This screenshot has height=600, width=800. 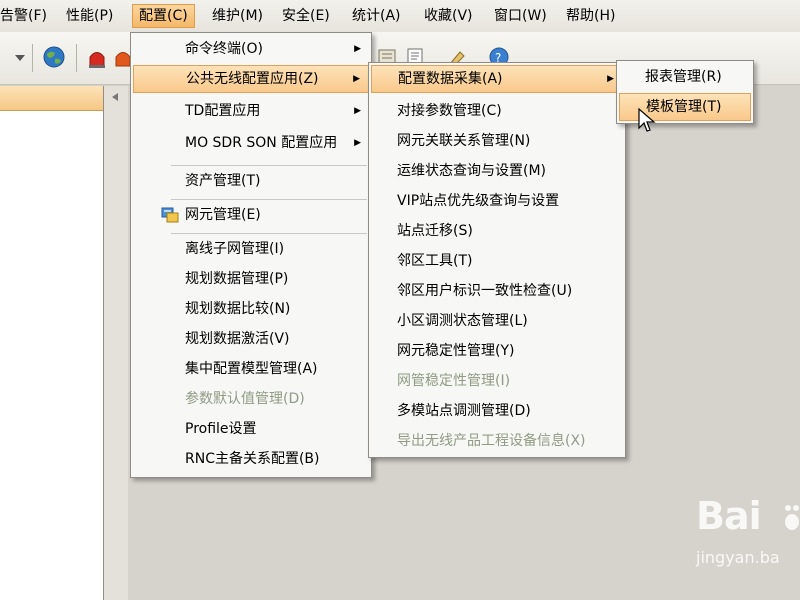 What do you see at coordinates (251, 79) in the screenshot?
I see `menu-item-public-wireless-config: 公共无线配置应用(Z) ▶` at bounding box center [251, 79].